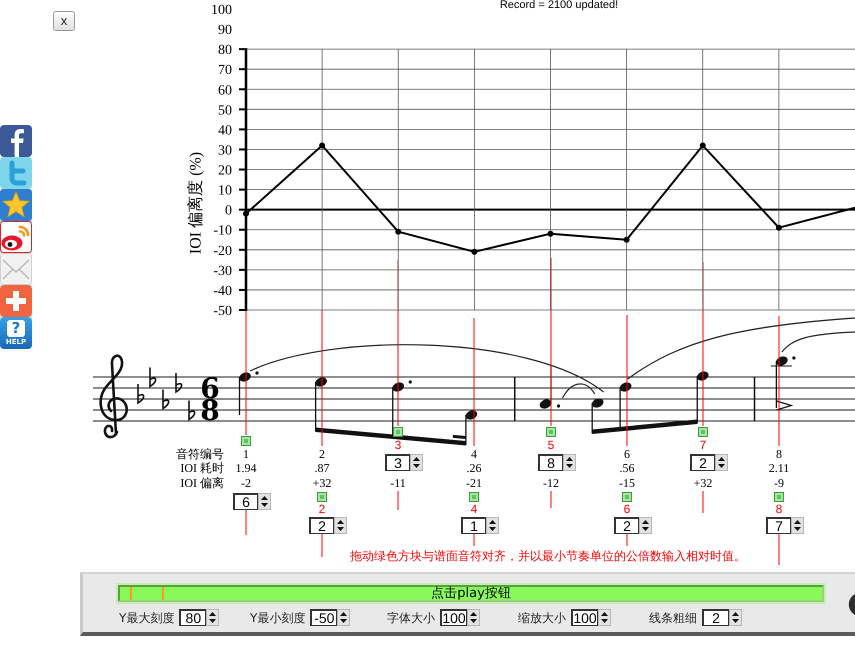 The width and height of the screenshot is (855, 655). I want to click on y-tick-label: 100, so click(221, 10).